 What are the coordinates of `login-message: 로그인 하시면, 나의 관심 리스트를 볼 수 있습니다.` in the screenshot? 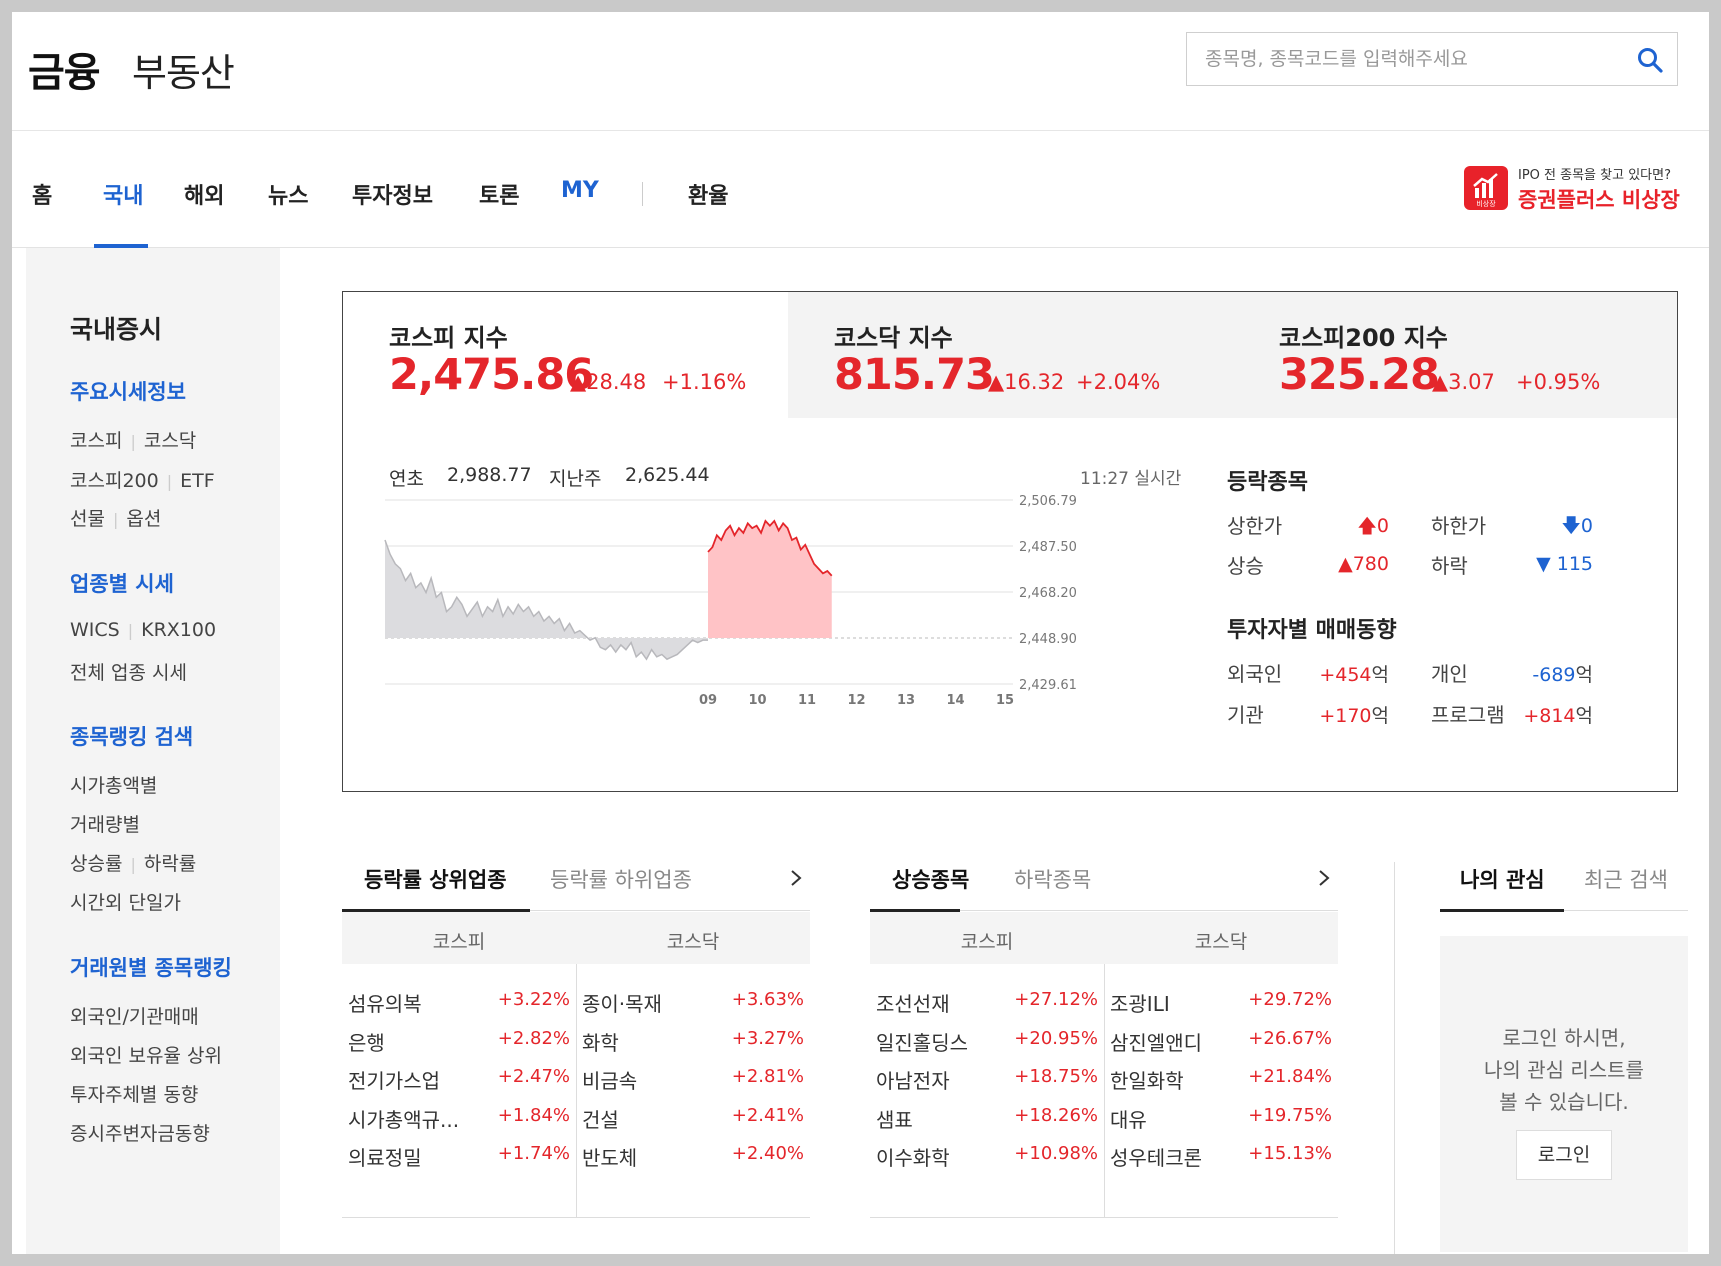 It's located at (1564, 1070).